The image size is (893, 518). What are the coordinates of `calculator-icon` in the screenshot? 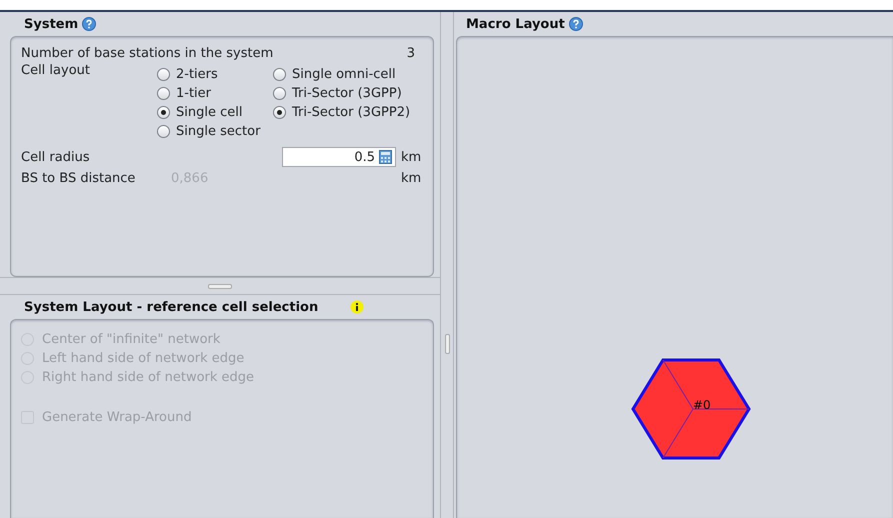 It's located at (385, 157).